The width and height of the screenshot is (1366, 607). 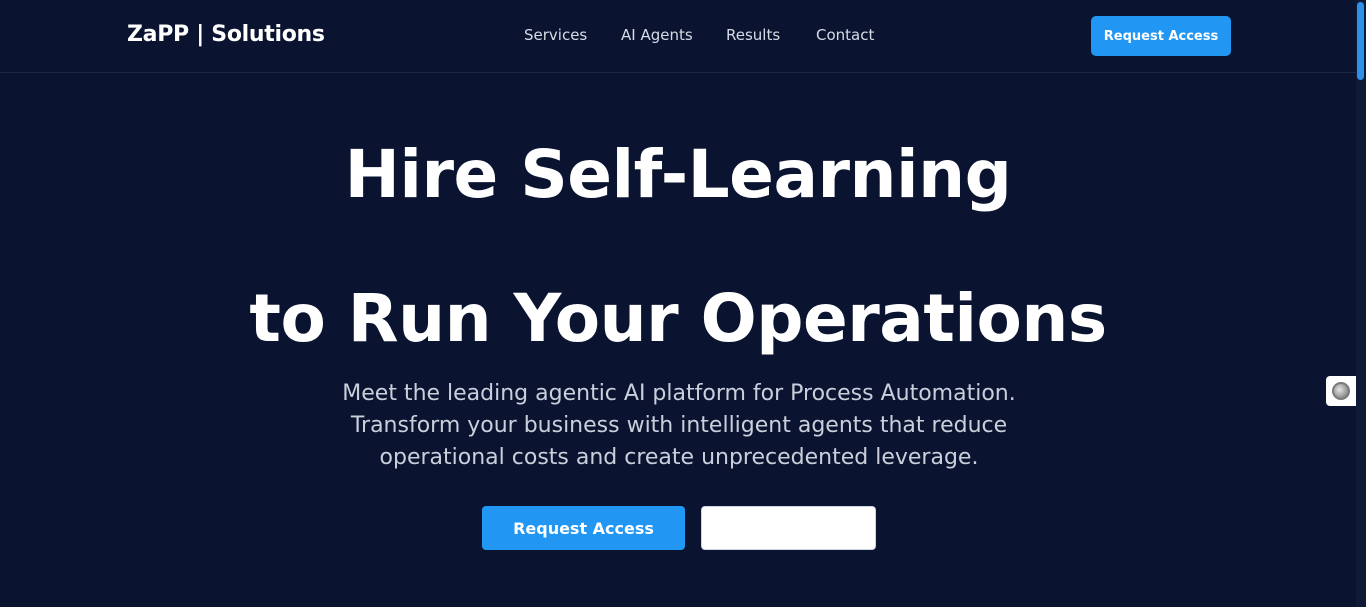 What do you see at coordinates (845, 35) in the screenshot?
I see `nav-link-contact: Contact` at bounding box center [845, 35].